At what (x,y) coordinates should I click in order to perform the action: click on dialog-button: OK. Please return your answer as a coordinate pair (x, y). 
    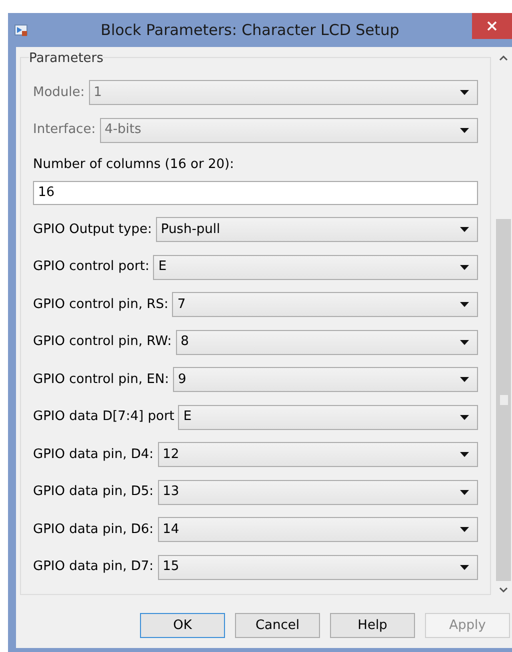
    Looking at the image, I should click on (182, 625).